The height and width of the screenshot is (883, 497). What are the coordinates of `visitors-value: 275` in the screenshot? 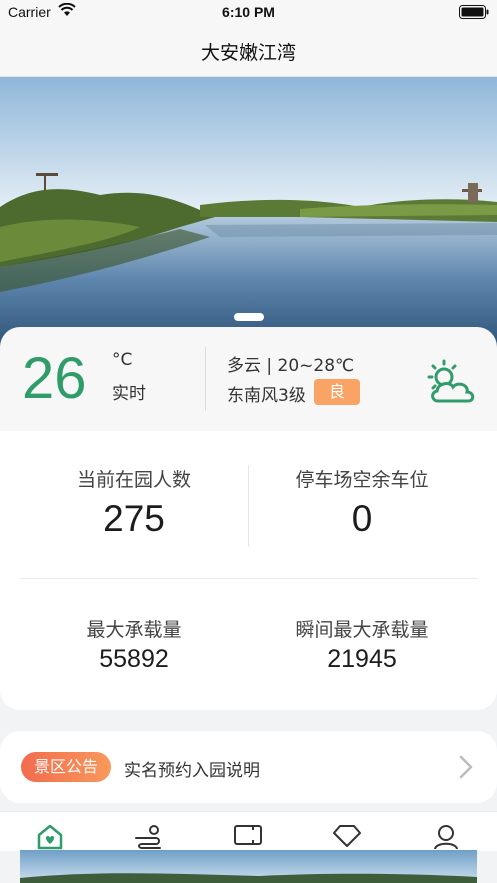 It's located at (134, 518).